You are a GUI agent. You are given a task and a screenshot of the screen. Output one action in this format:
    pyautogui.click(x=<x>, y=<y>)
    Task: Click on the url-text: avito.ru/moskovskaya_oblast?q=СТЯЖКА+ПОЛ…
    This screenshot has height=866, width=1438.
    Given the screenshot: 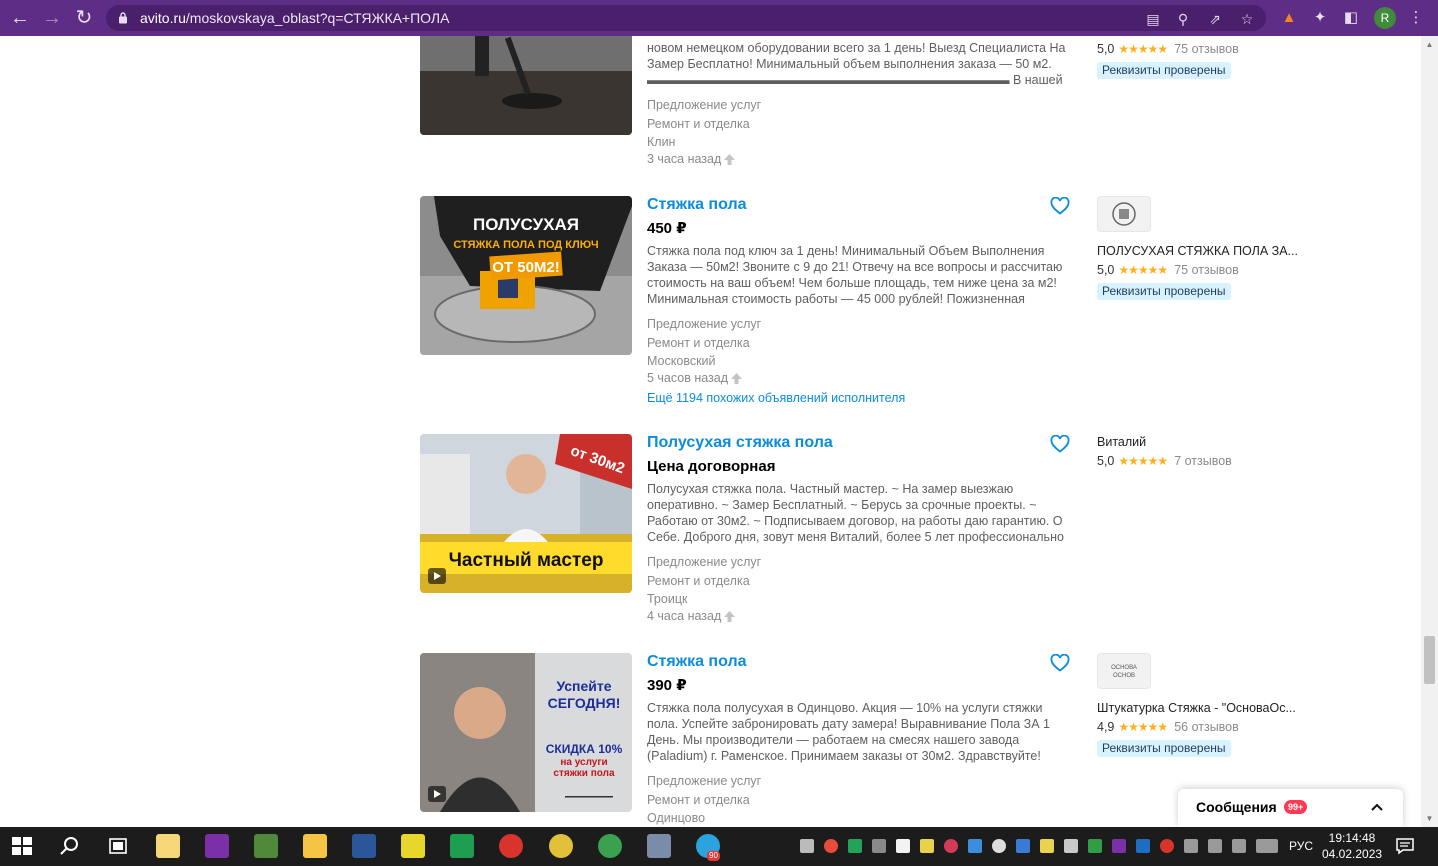 What is the action you would take?
    pyautogui.click(x=295, y=18)
    